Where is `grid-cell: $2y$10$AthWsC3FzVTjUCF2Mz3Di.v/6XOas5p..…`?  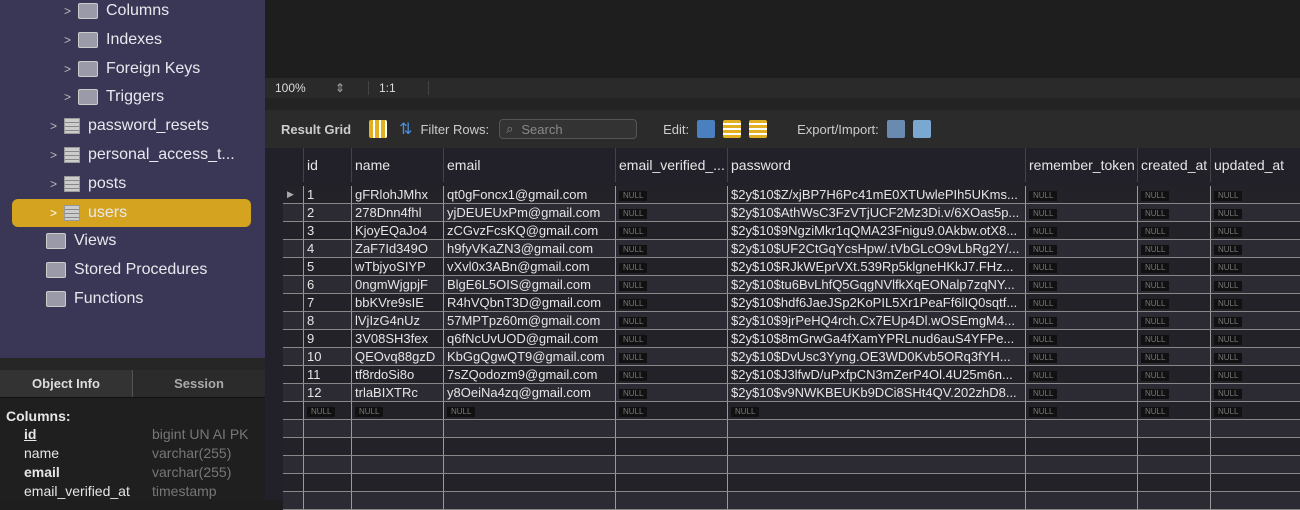
grid-cell: $2y$10$AthWsC3FzVTjUCF2Mz3Di.v/6XOas5p..… is located at coordinates (876, 212).